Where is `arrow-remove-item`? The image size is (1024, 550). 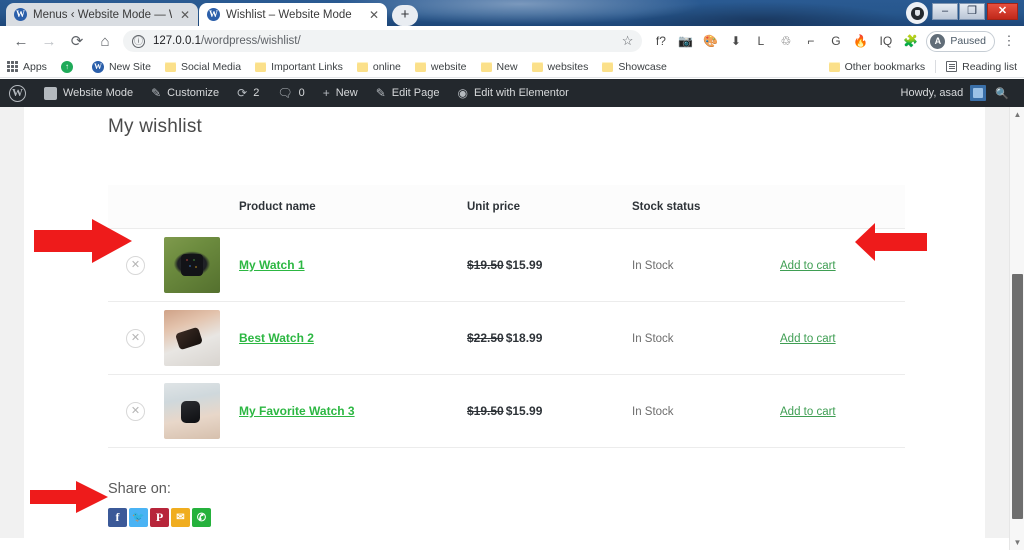 arrow-remove-item is located at coordinates (83, 241).